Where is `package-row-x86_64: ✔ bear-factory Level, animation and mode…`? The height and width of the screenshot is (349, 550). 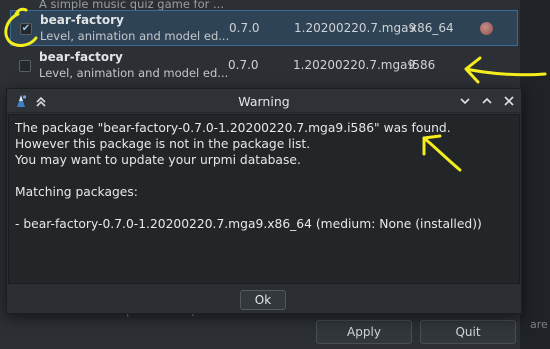 package-row-x86_64: ✔ bear-factory Level, animation and mode… is located at coordinates (264, 28).